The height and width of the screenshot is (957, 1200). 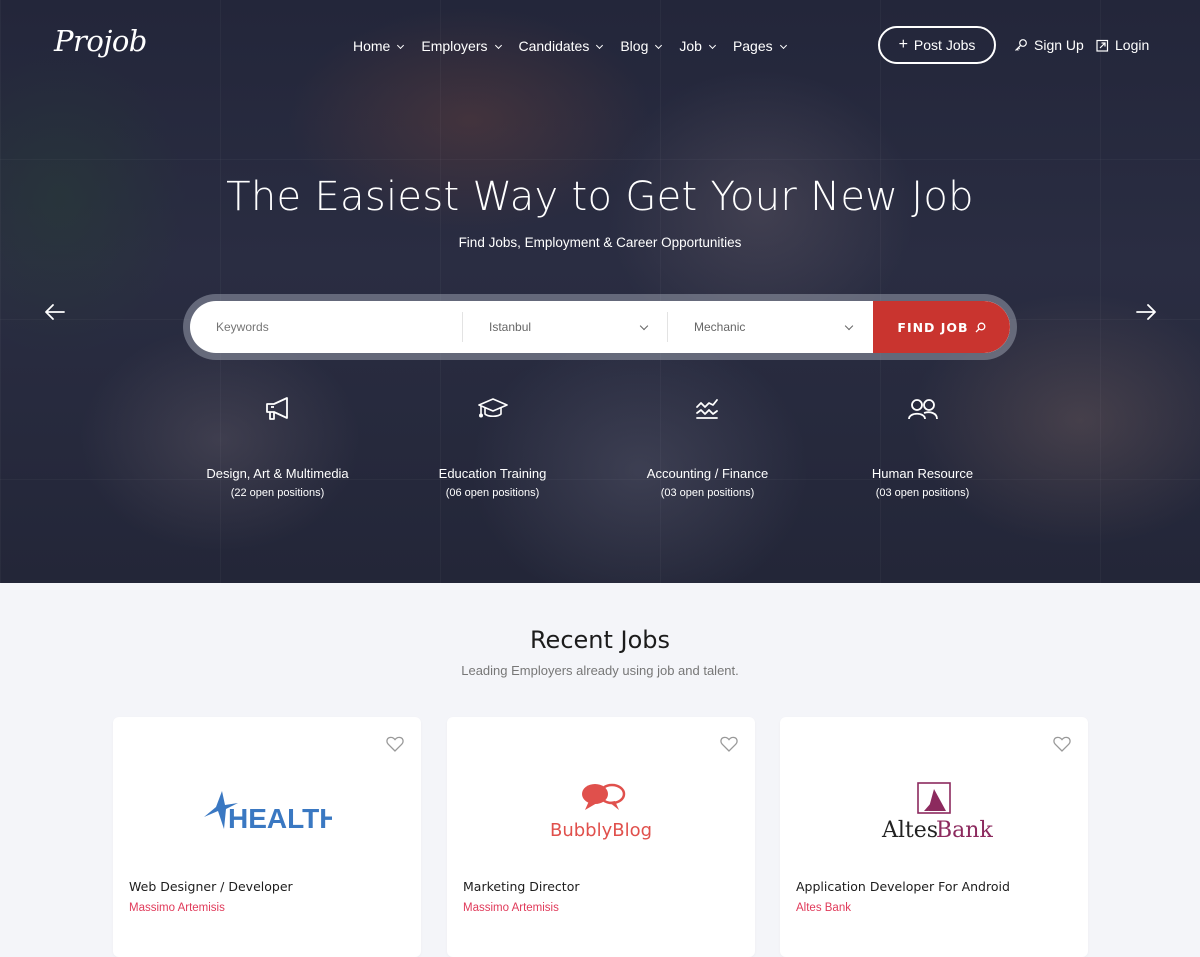 I want to click on logo-text: BubblyBlog, so click(x=601, y=830).